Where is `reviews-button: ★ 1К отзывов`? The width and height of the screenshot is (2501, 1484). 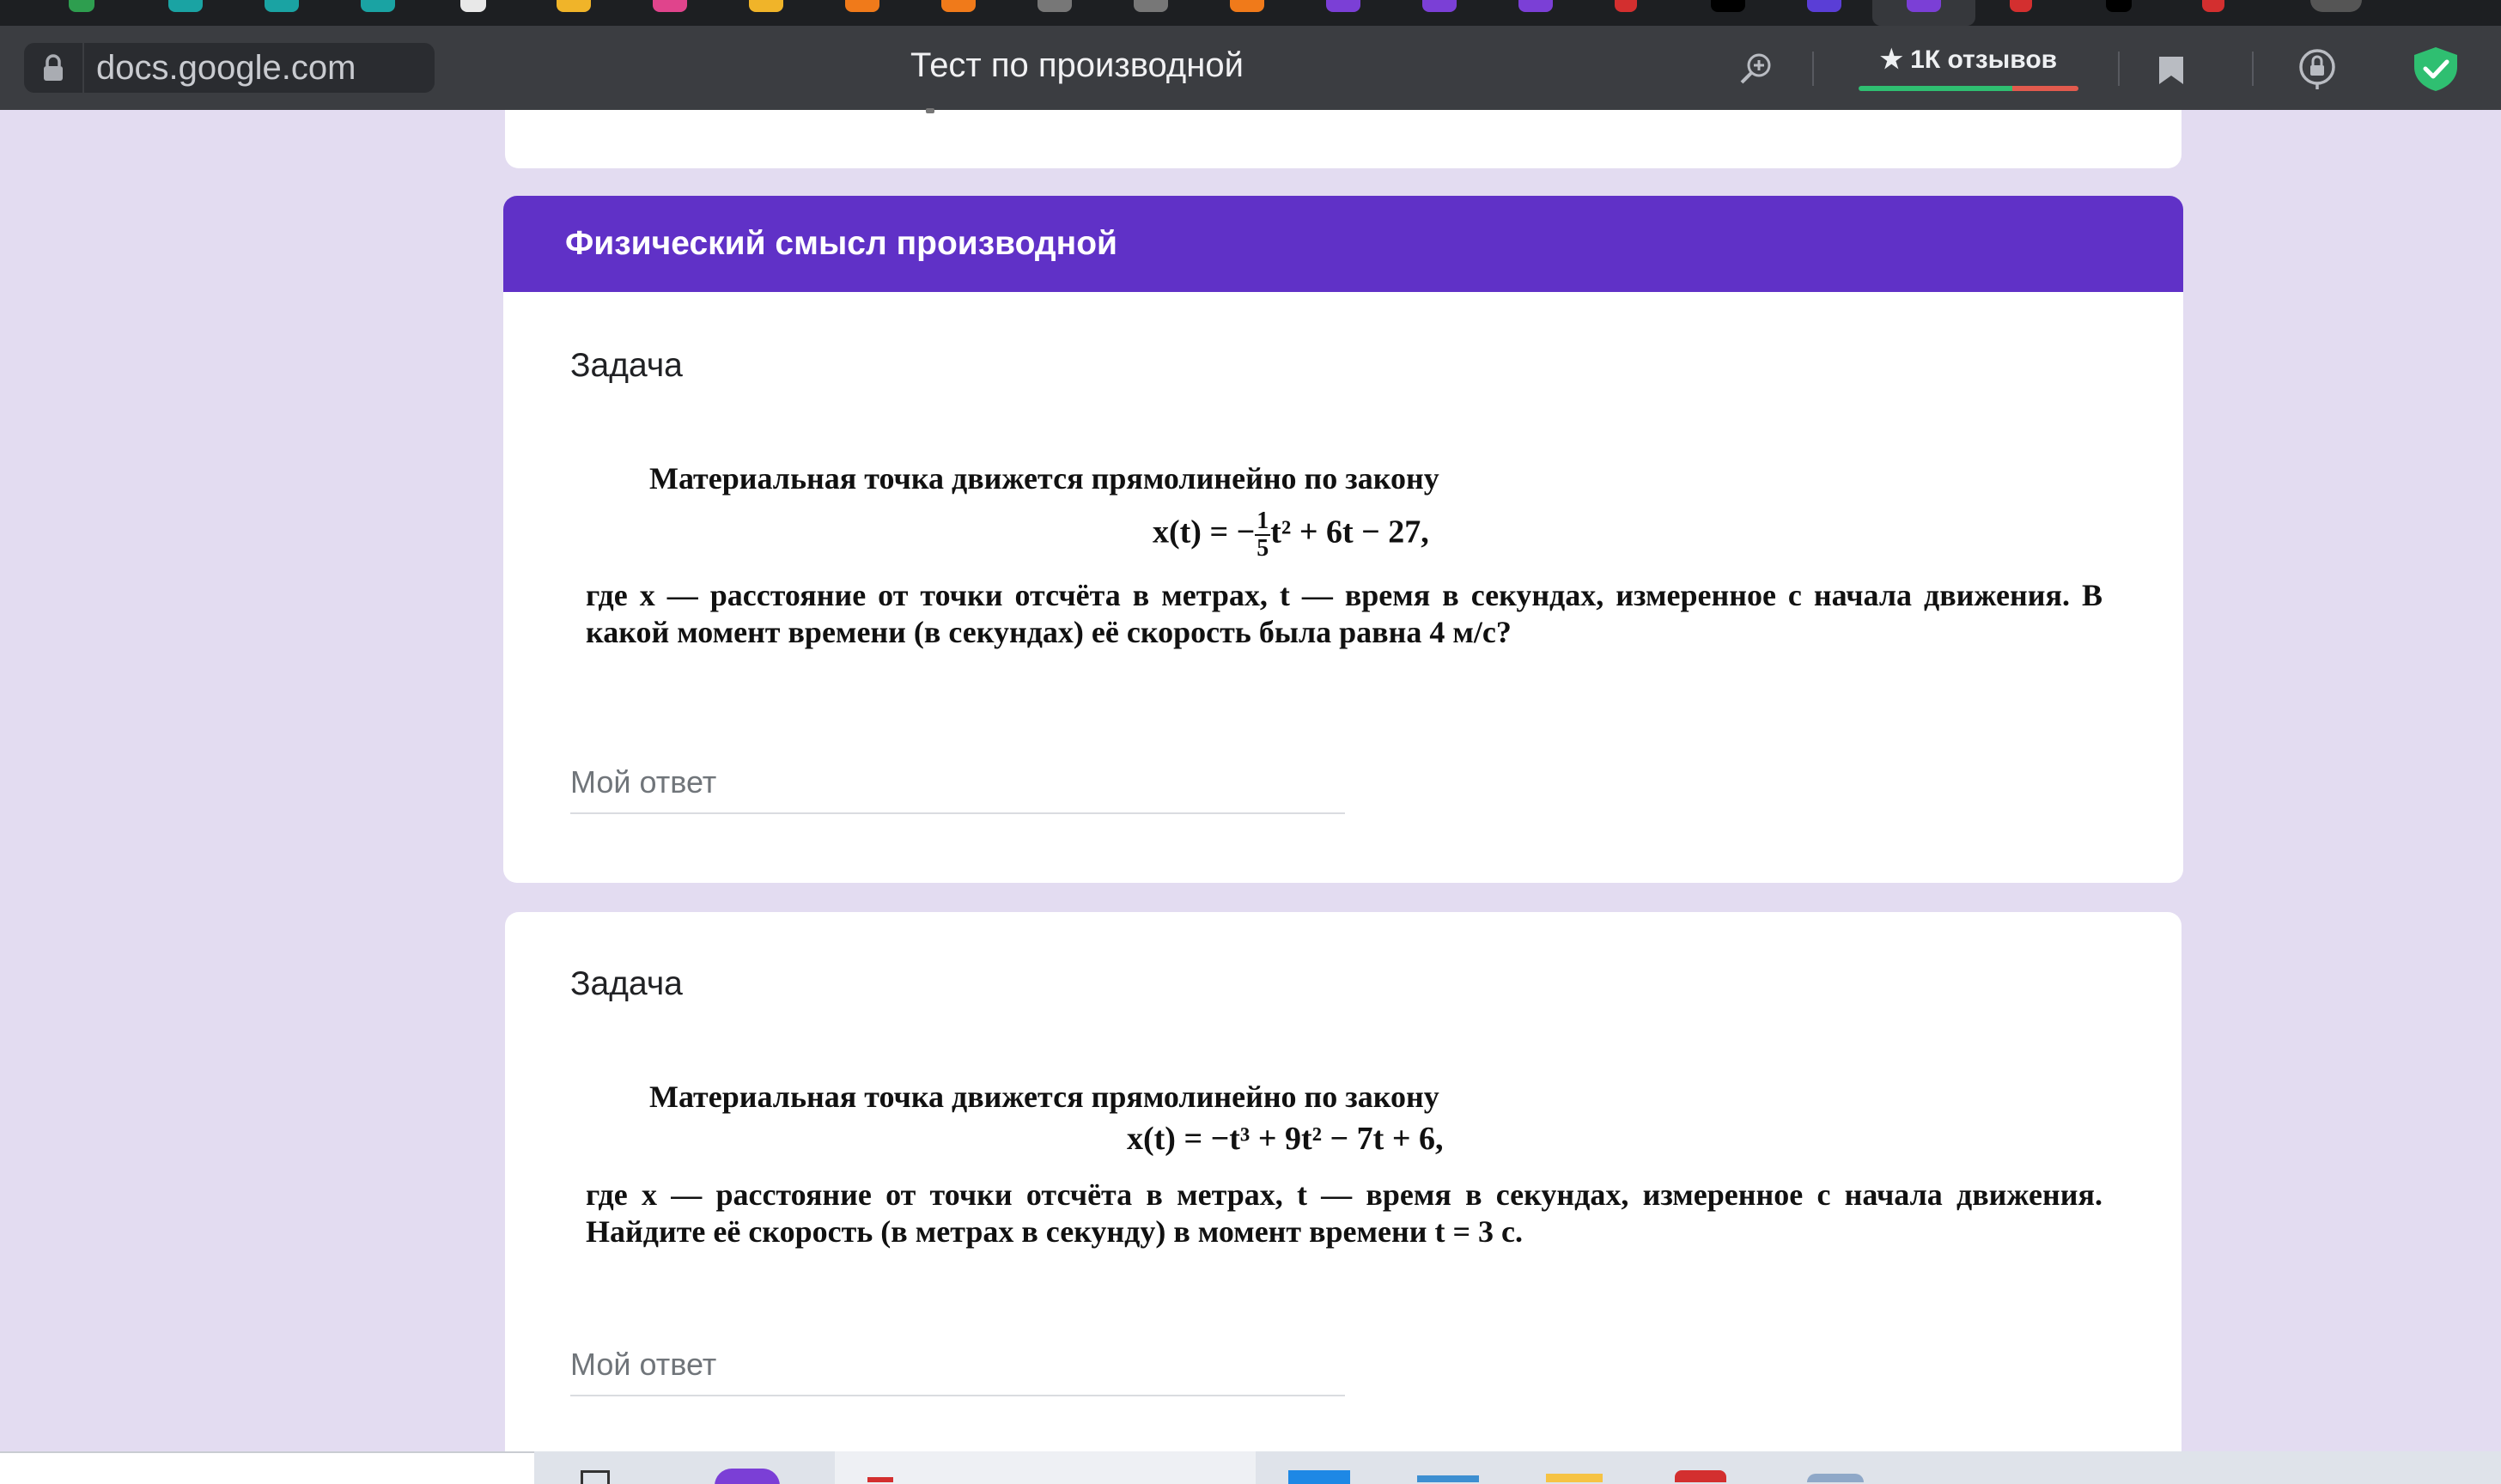
reviews-button: ★ 1К отзывов is located at coordinates (1968, 65).